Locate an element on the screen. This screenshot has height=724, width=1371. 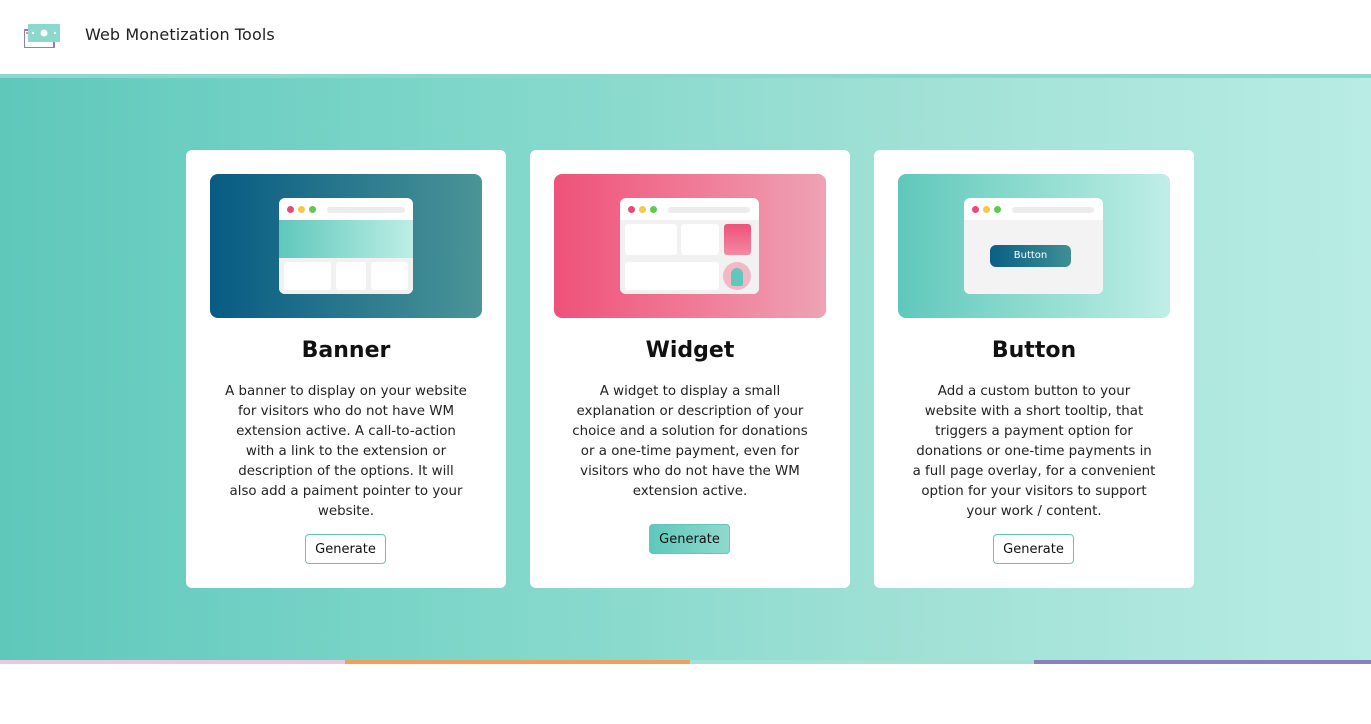
generate-button-button: Generate is located at coordinates (1033, 549).